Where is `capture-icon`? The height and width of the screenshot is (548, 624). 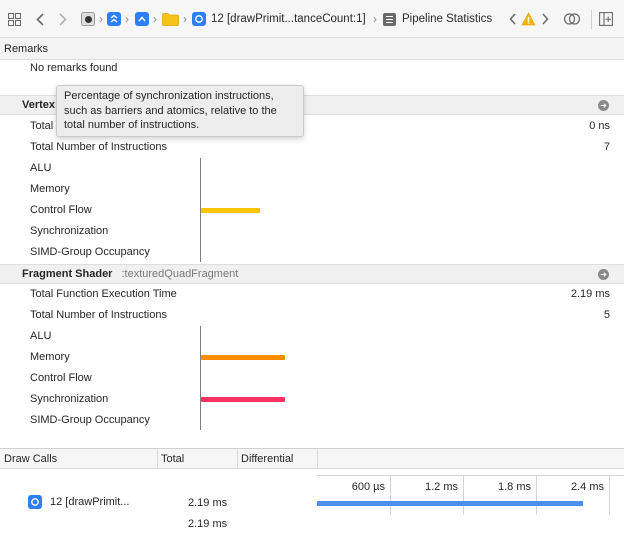
capture-icon is located at coordinates (88, 19).